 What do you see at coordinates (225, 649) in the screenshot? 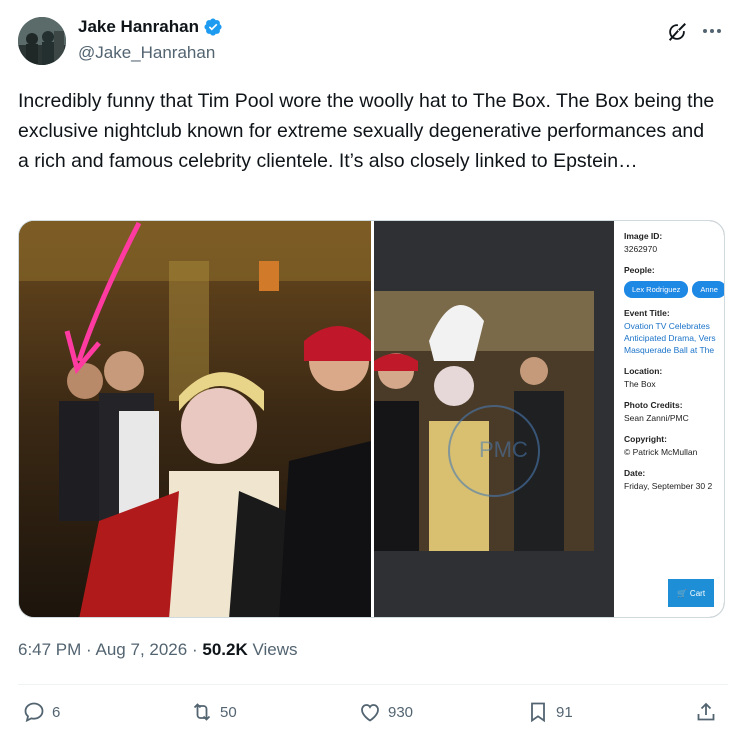
I see `views-count: 50.2K` at bounding box center [225, 649].